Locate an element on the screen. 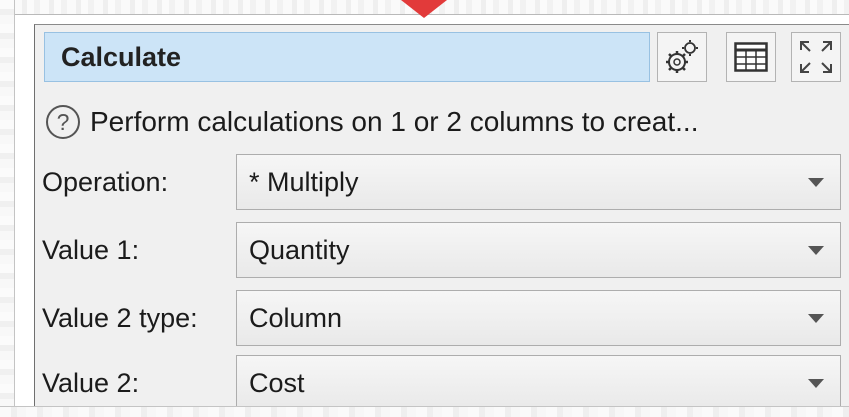  value2-type-label: Value 2 type: is located at coordinates (120, 318).